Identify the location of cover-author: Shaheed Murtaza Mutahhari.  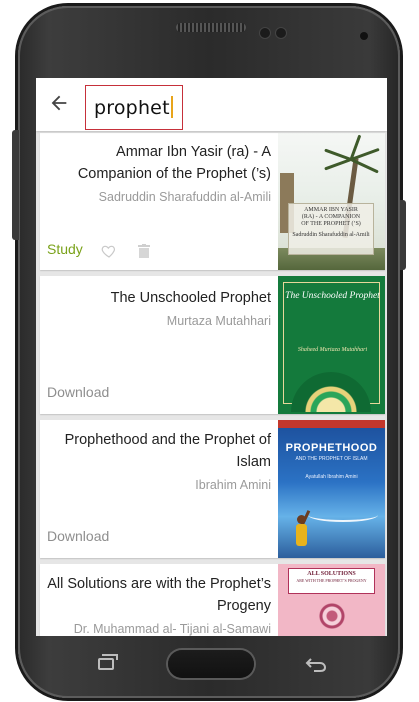
(332, 350).